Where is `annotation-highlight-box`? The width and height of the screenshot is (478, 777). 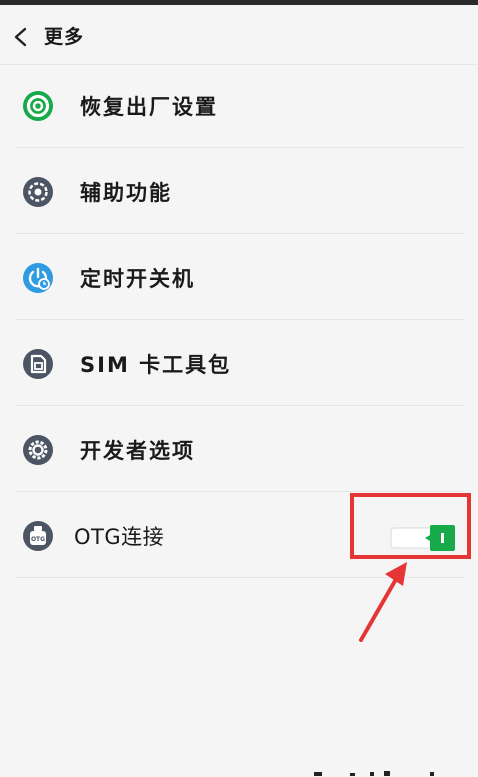
annotation-highlight-box is located at coordinates (410, 526).